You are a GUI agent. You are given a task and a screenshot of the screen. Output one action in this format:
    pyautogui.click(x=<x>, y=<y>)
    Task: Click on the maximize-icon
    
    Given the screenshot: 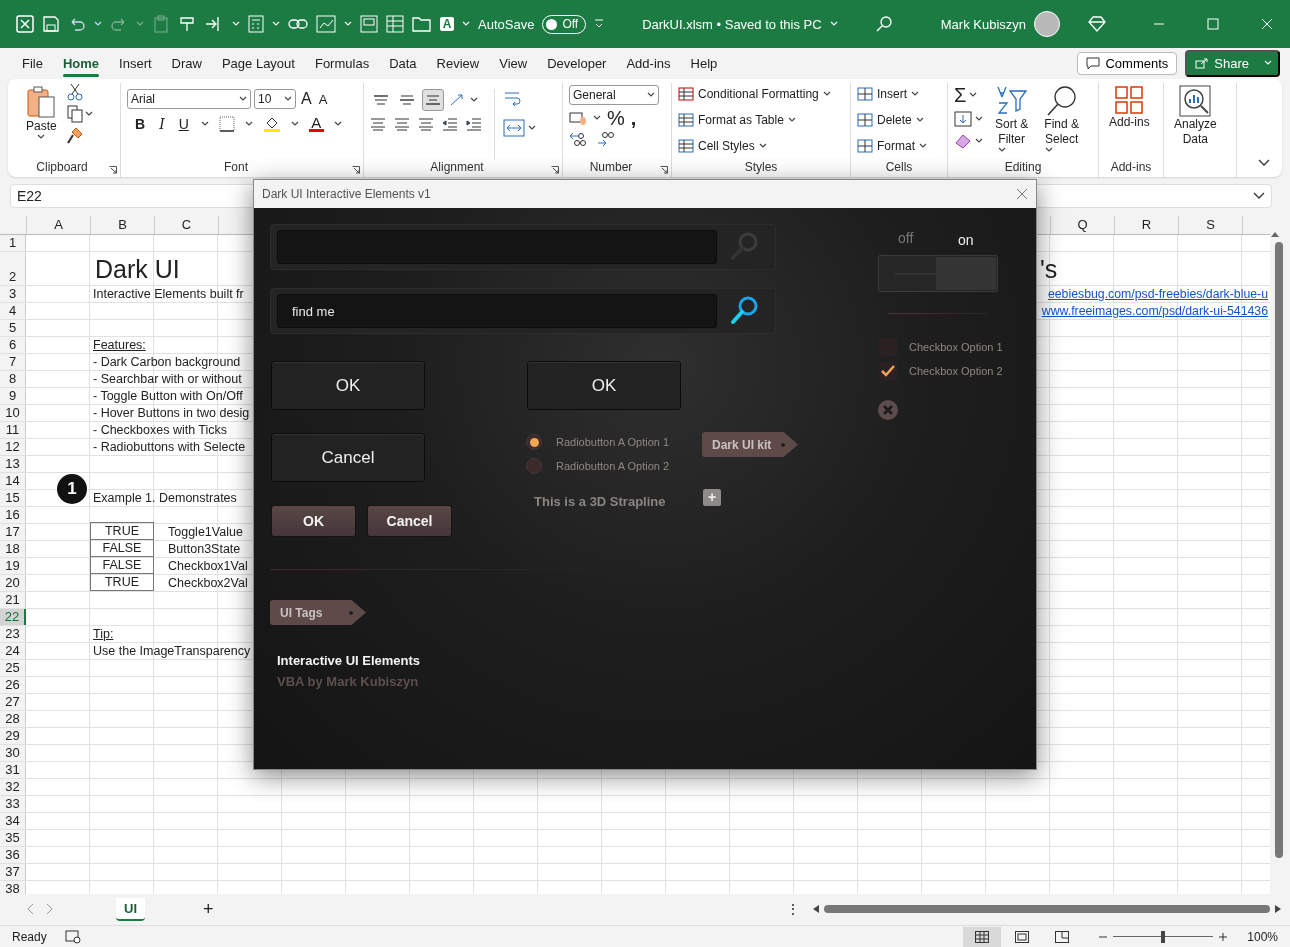 What is the action you would take?
    pyautogui.click(x=1213, y=24)
    